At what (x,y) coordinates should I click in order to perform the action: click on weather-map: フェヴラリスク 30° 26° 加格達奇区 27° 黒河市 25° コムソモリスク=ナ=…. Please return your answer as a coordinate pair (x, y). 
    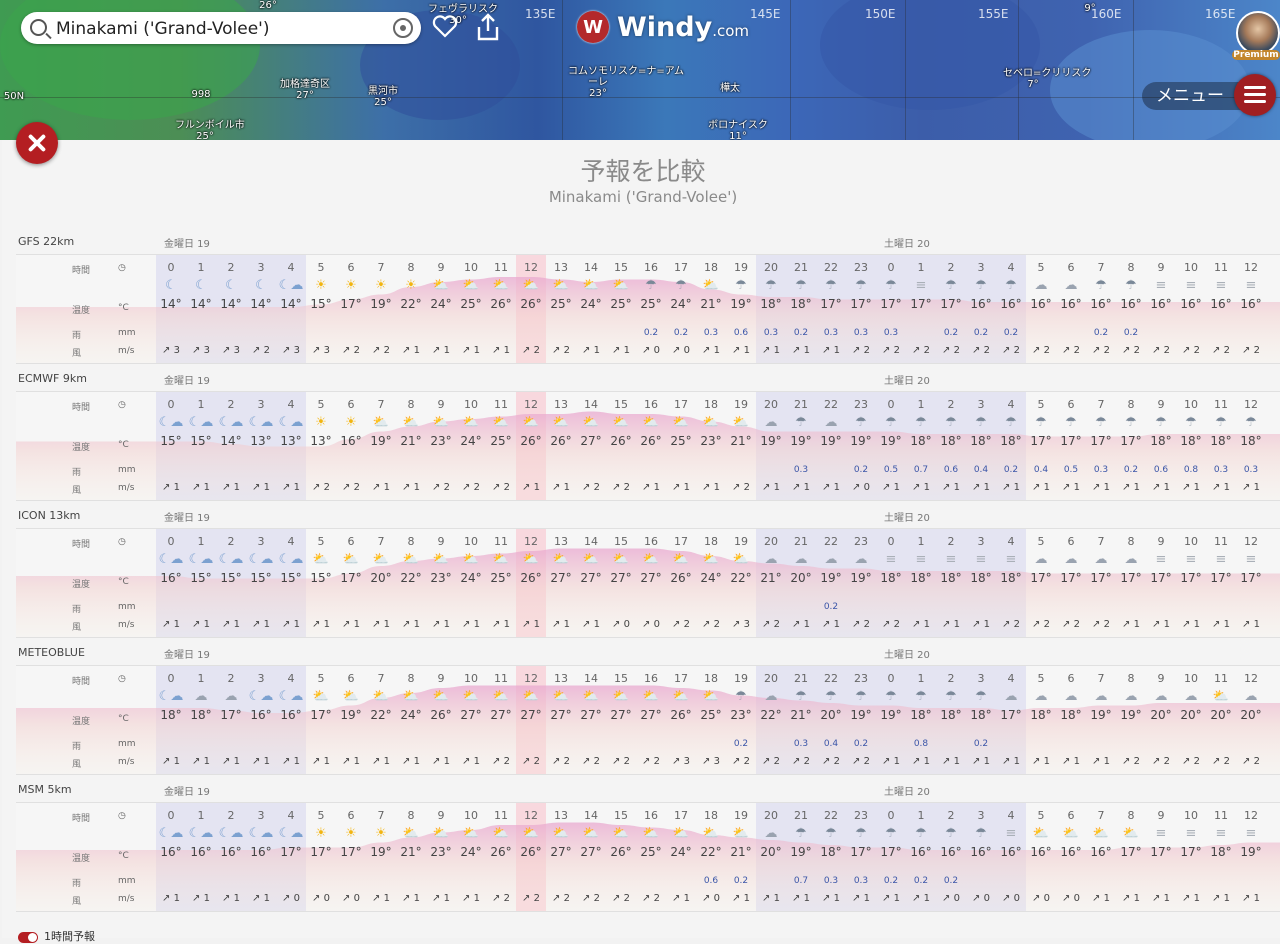
    Looking at the image, I should click on (640, 70).